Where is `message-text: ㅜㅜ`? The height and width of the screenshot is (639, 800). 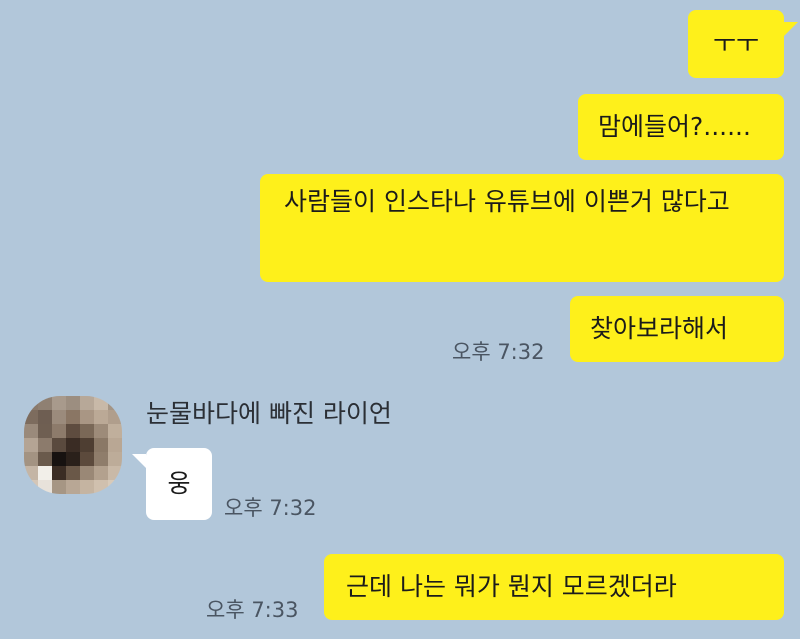
message-text: ㅜㅜ is located at coordinates (735, 43).